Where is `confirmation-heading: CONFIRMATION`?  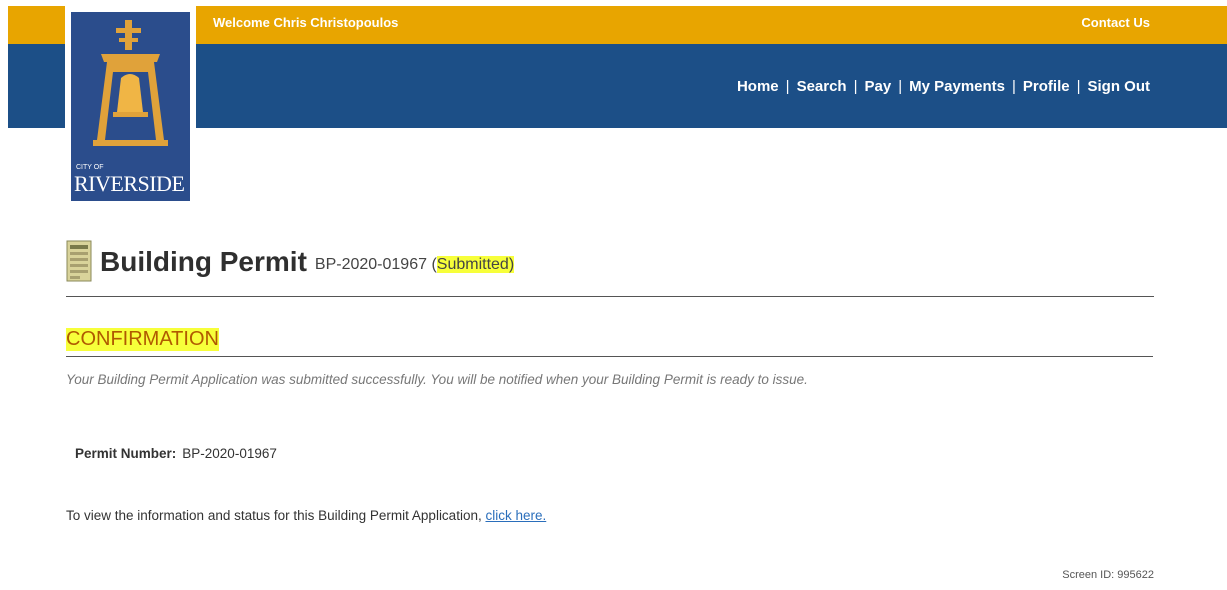
confirmation-heading: CONFIRMATION is located at coordinates (142, 339).